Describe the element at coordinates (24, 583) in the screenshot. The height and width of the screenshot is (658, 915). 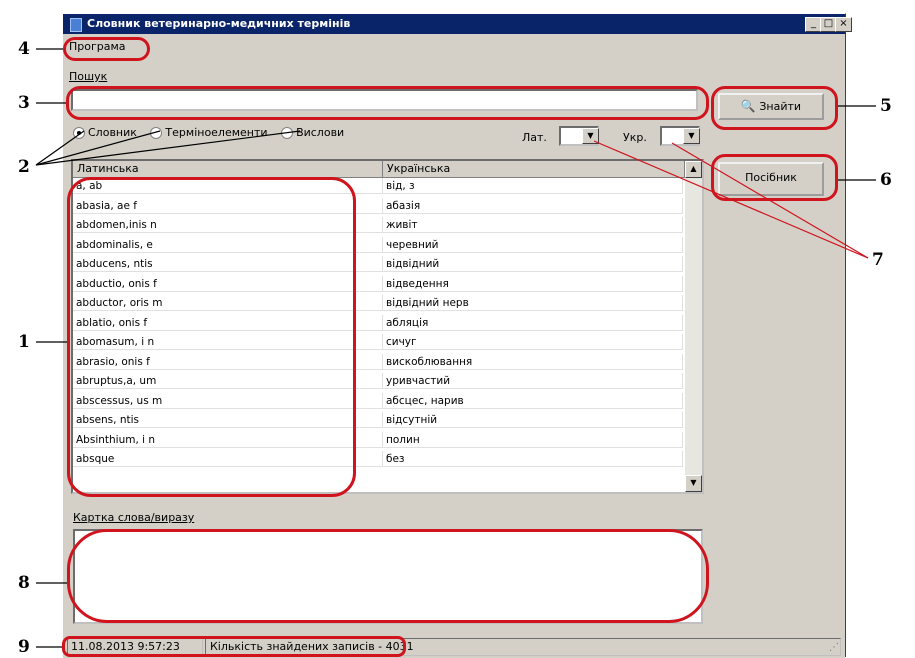
I see `annotation-number-8: 8` at that location.